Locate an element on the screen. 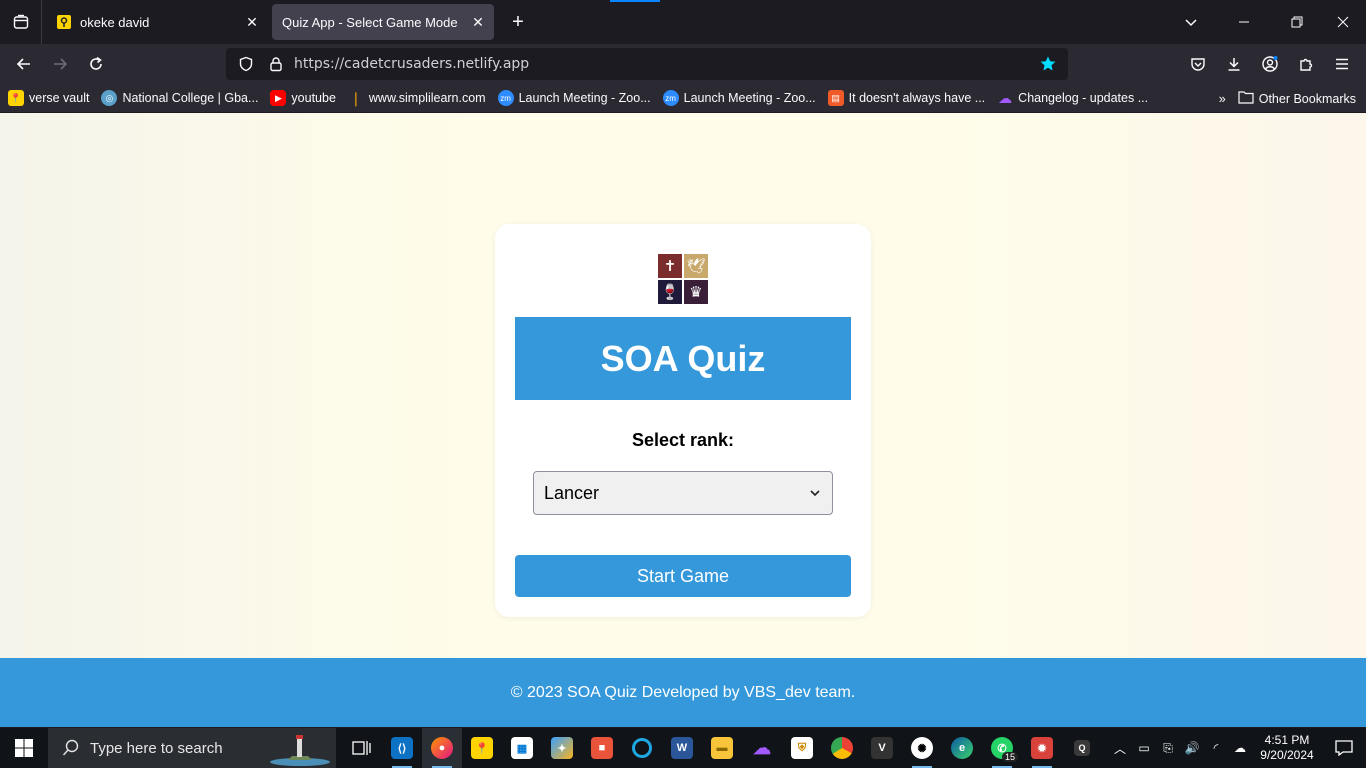 This screenshot has width=1366, height=768. minimize-button is located at coordinates (1244, 22).